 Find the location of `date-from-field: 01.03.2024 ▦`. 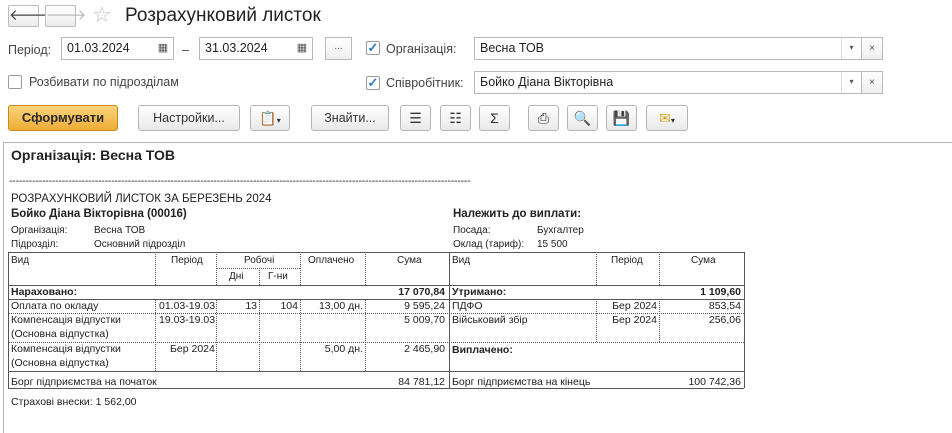

date-from-field: 01.03.2024 ▦ is located at coordinates (117, 48).